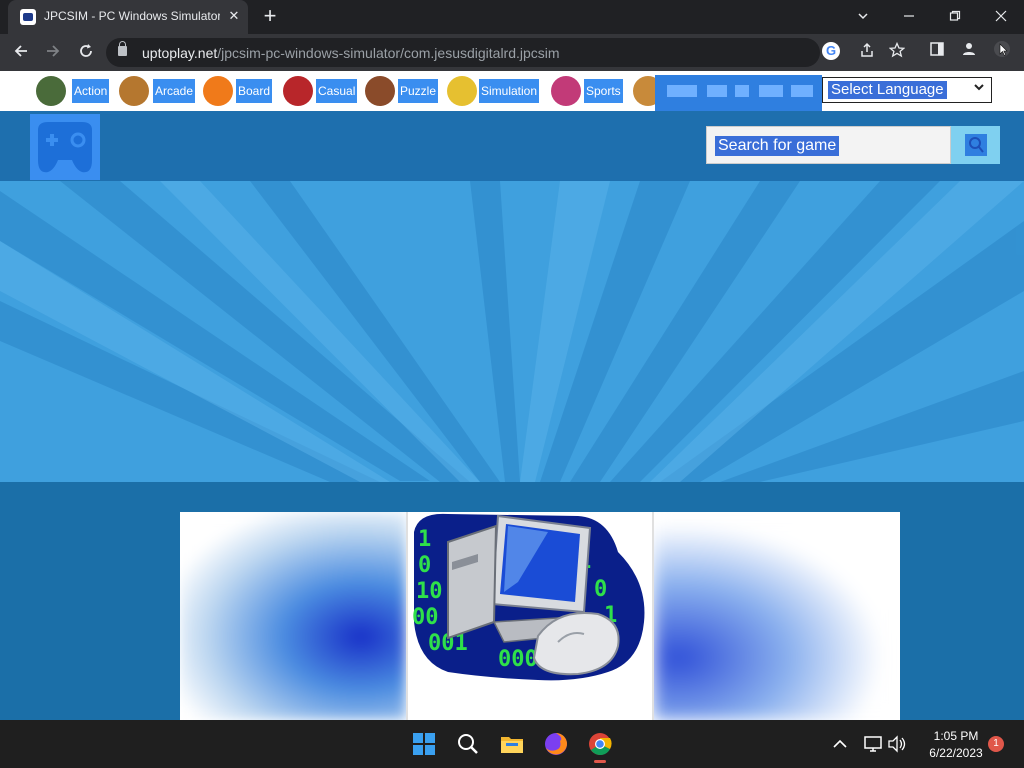  What do you see at coordinates (254, 91) in the screenshot?
I see `category-label: Board` at bounding box center [254, 91].